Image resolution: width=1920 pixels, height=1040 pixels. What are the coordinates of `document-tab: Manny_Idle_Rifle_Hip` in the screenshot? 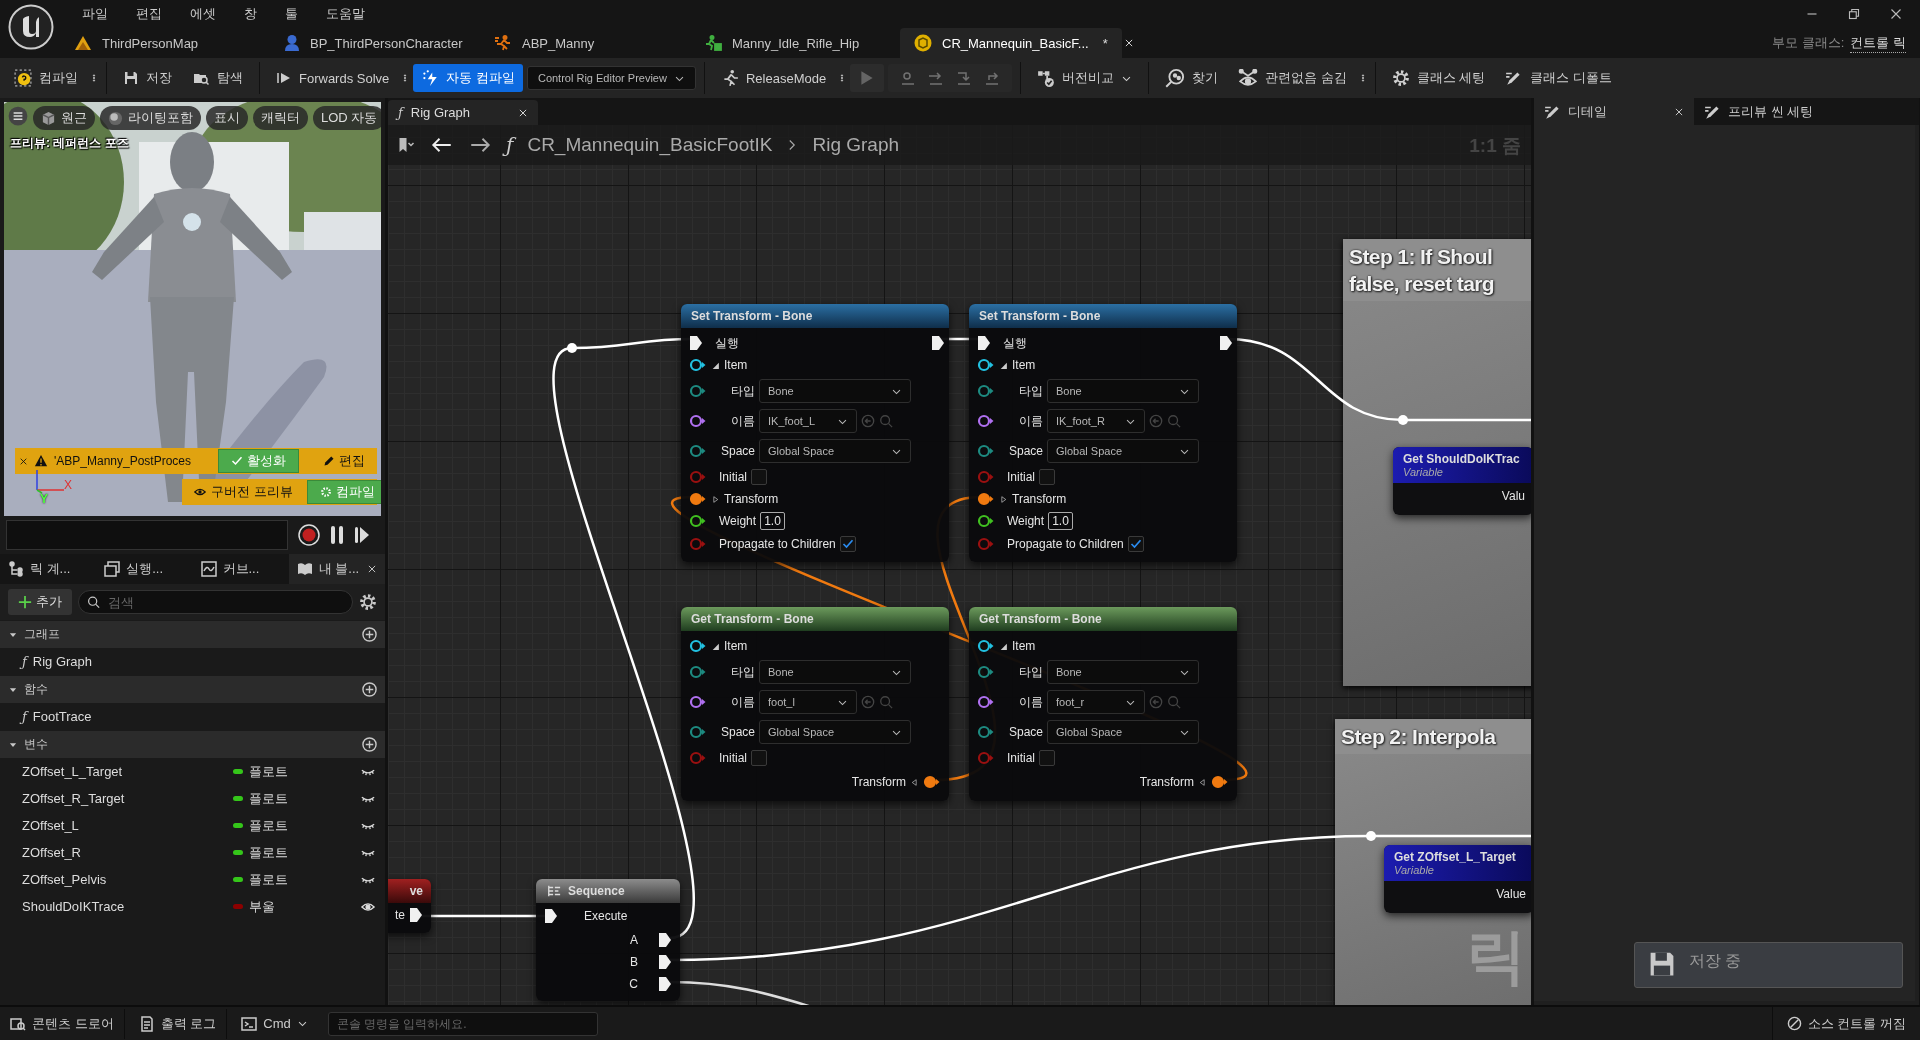 It's located at (795, 43).